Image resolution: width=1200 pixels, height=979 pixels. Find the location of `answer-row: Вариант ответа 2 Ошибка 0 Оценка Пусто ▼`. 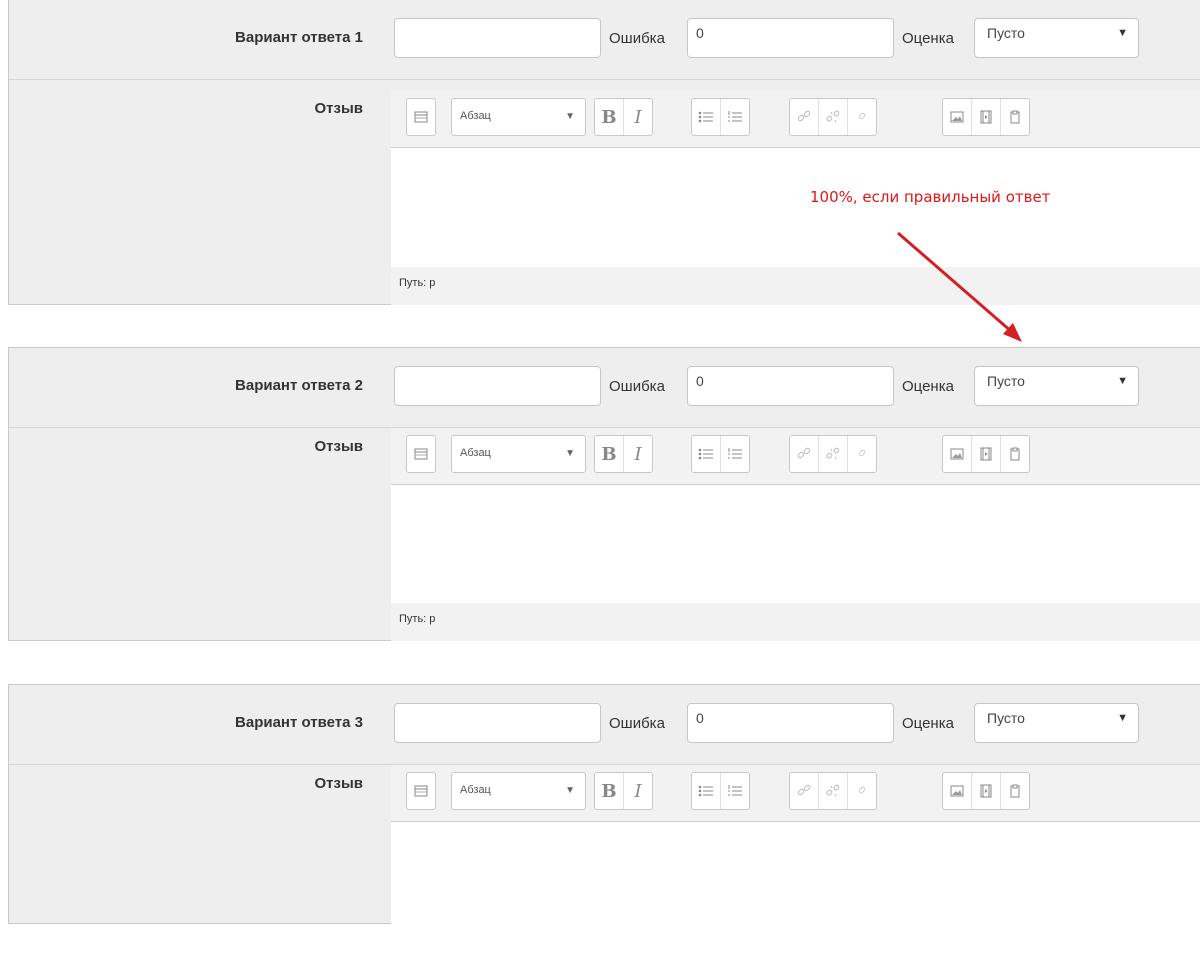

answer-row: Вариант ответа 2 Ошибка 0 Оценка Пусто ▼ is located at coordinates (604, 388).